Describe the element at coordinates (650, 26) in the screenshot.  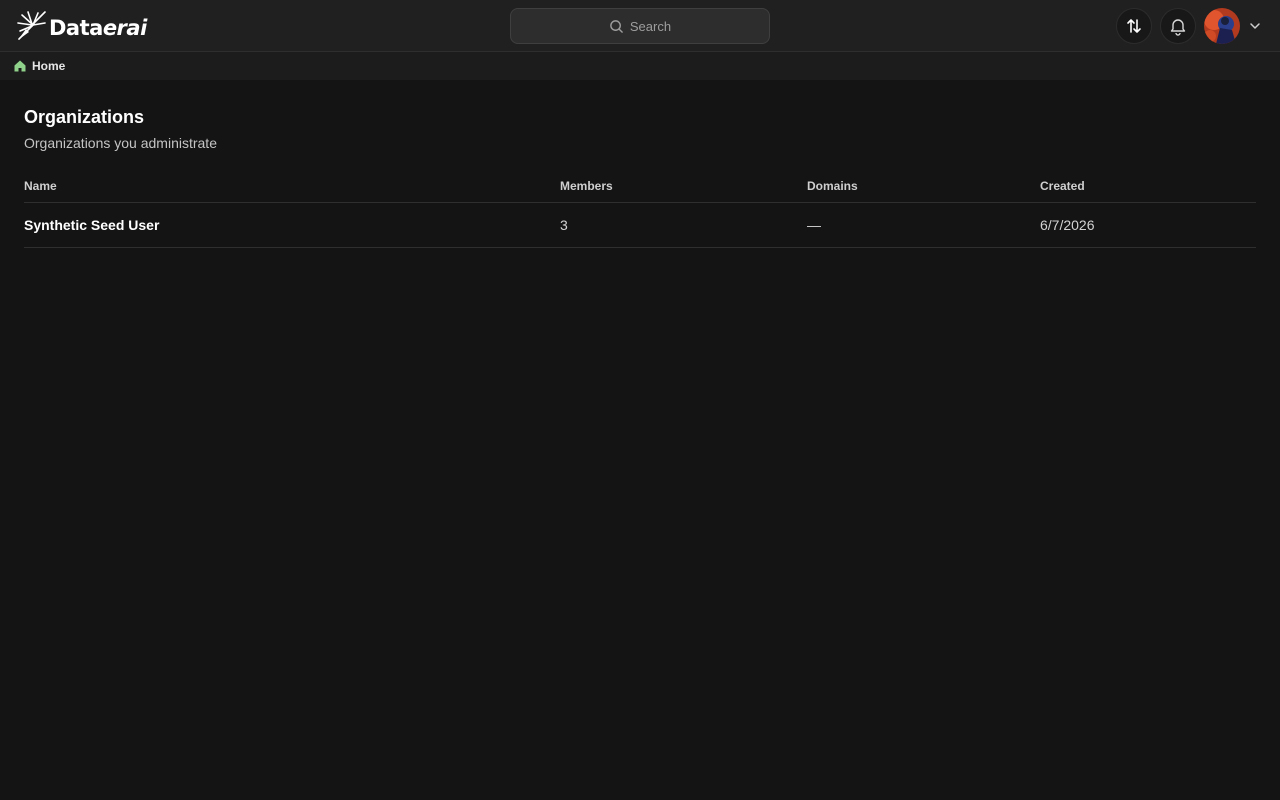
I see `search-placeholder: Search` at that location.